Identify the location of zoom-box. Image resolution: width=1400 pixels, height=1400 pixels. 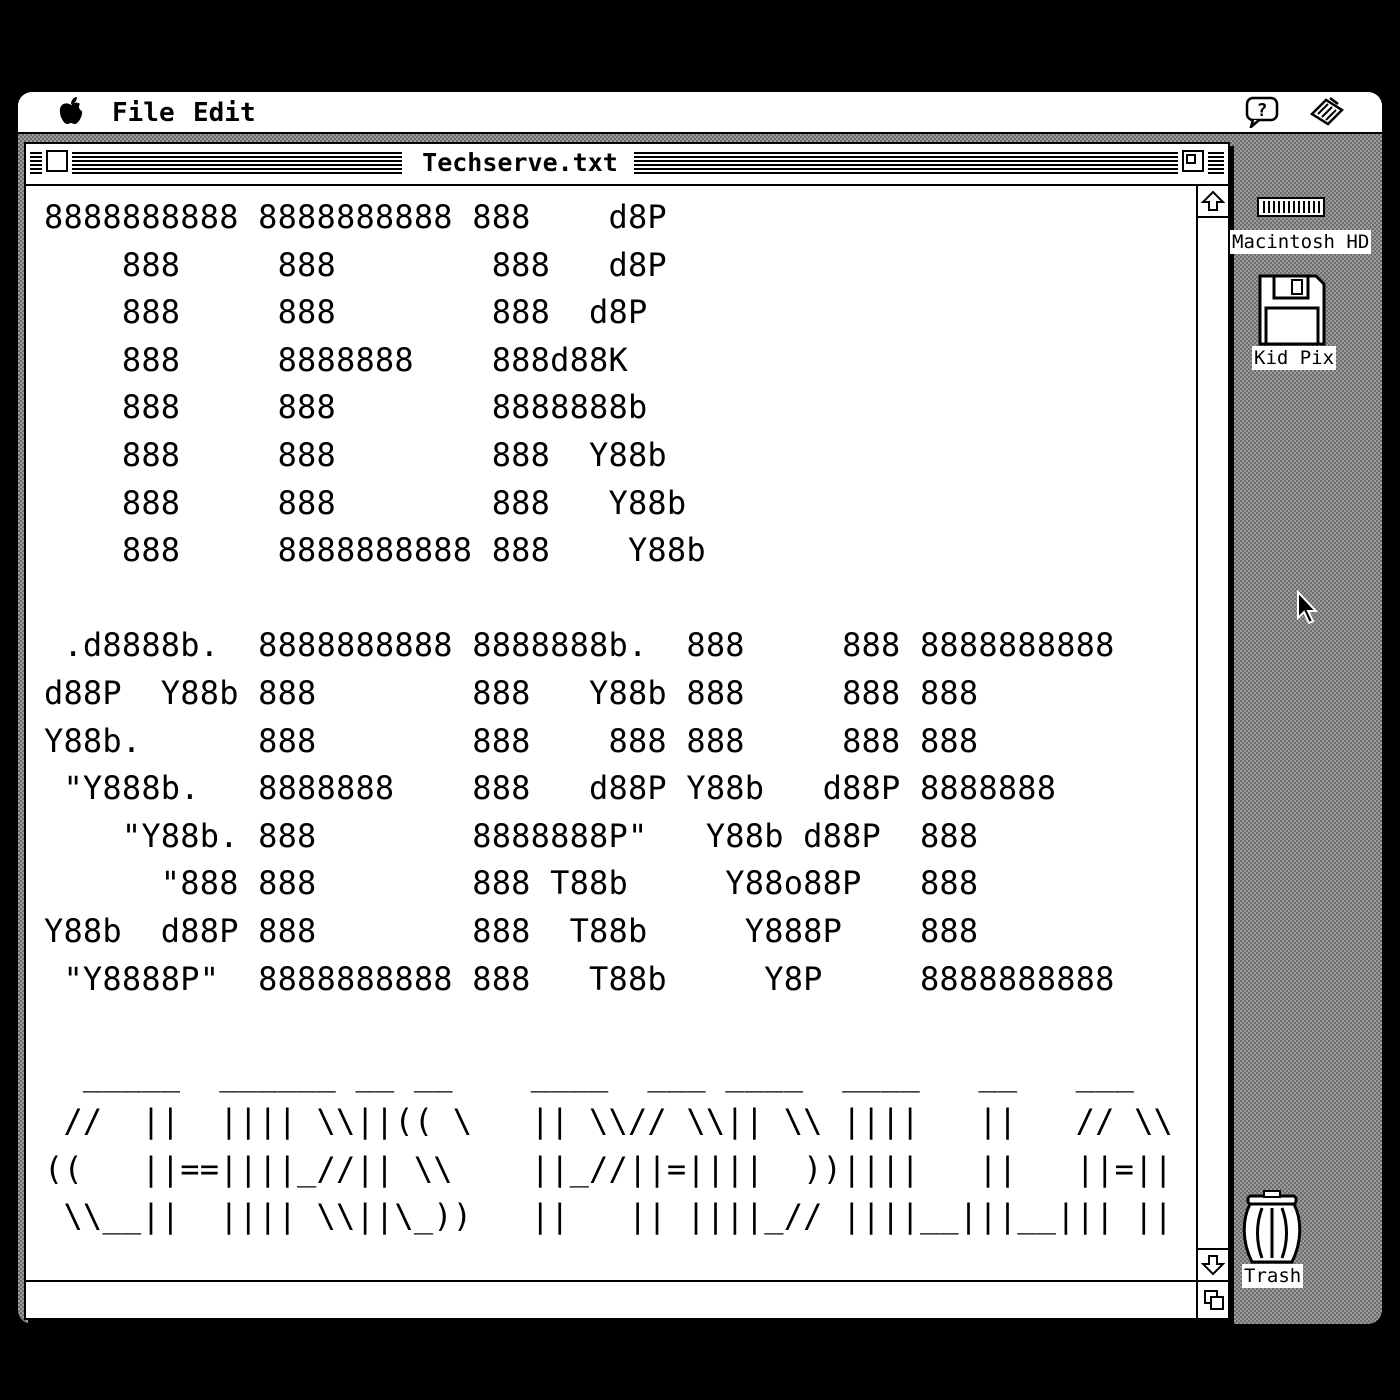
(1193, 161).